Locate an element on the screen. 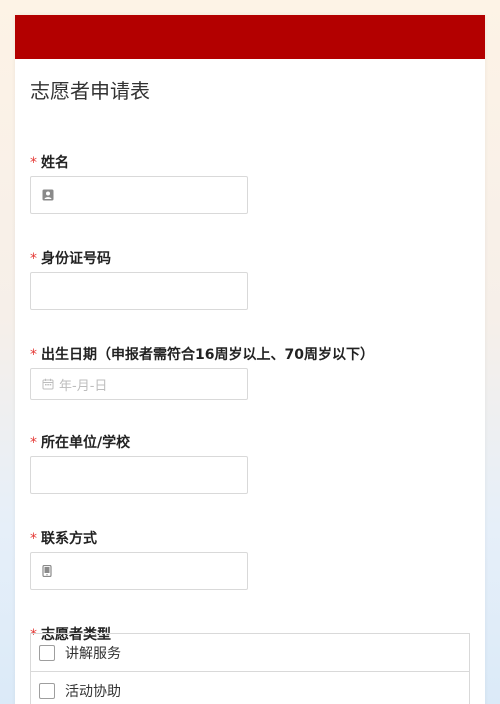 The height and width of the screenshot is (704, 500). label-text: 身份证号码 is located at coordinates (76, 259).